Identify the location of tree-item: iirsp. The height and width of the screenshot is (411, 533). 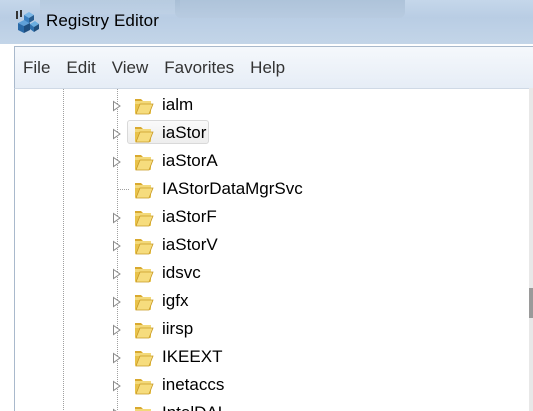
(267, 329).